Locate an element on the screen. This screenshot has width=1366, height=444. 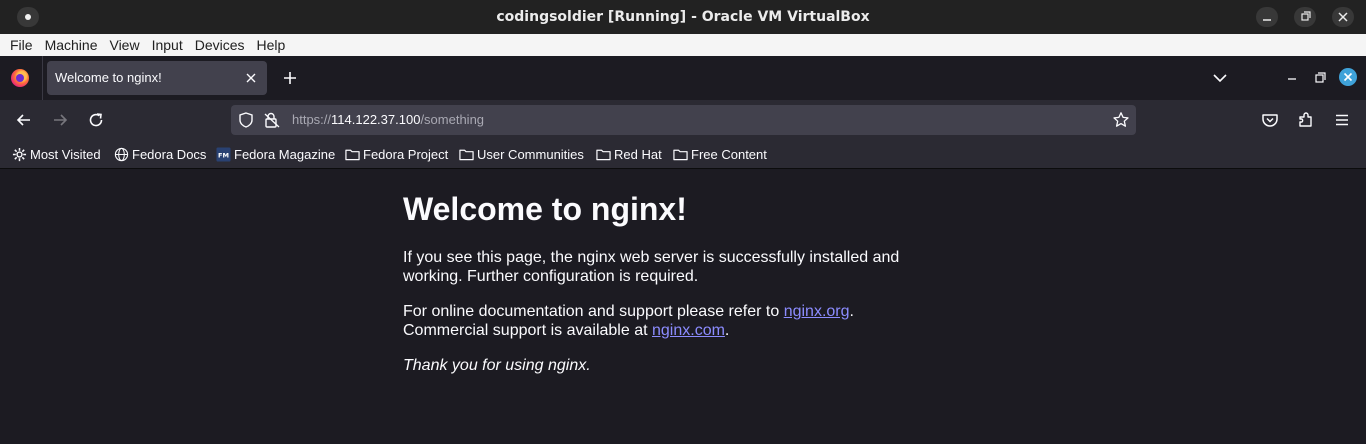
new-tab-button is located at coordinates (290, 78).